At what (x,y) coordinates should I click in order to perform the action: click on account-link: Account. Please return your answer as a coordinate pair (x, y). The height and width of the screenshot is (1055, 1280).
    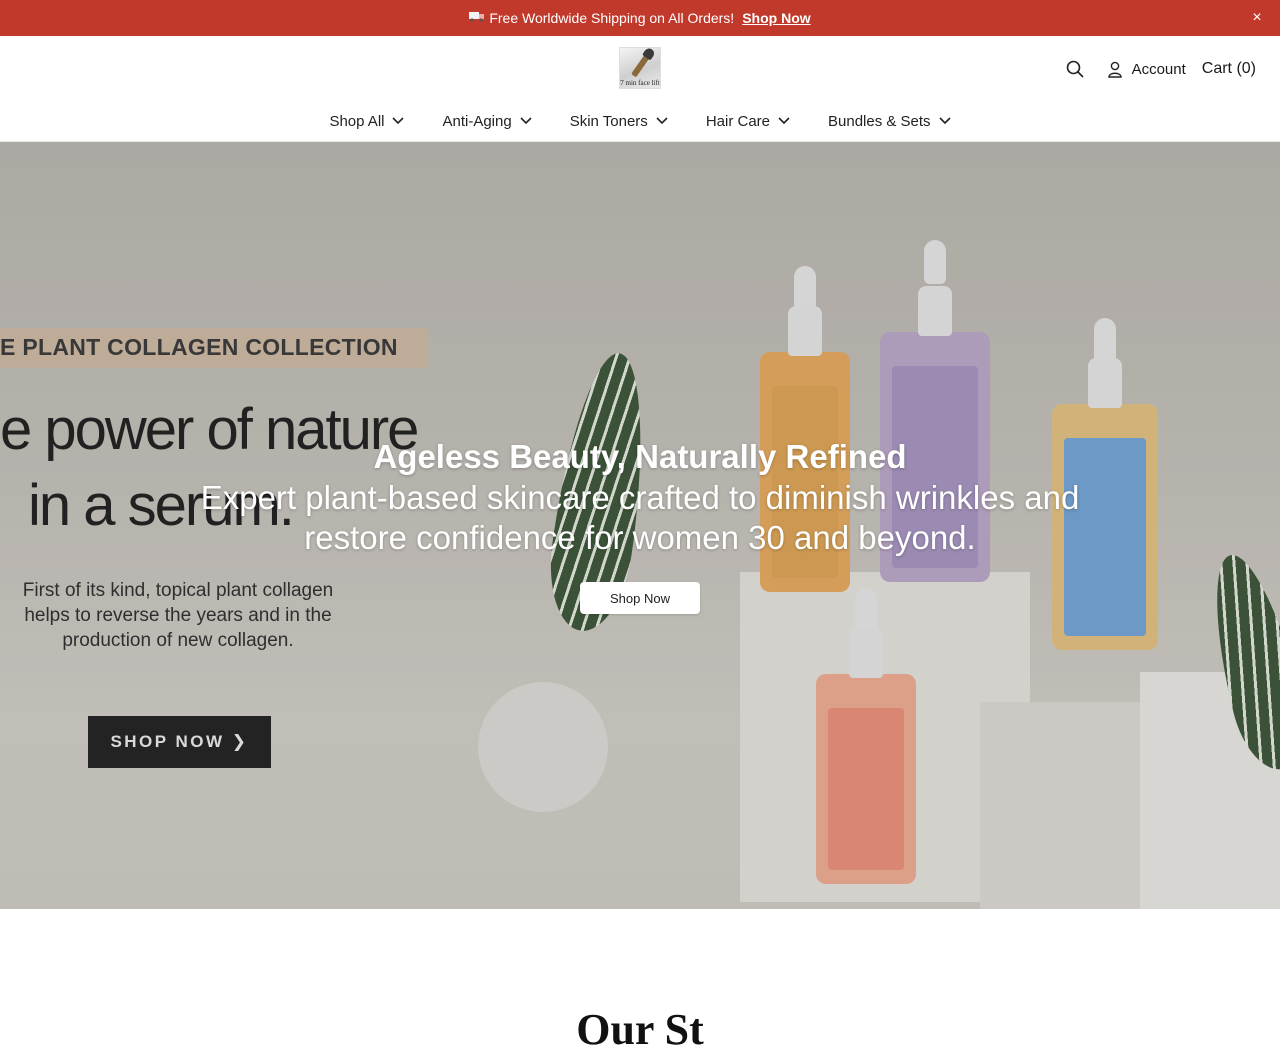
    Looking at the image, I should click on (1146, 69).